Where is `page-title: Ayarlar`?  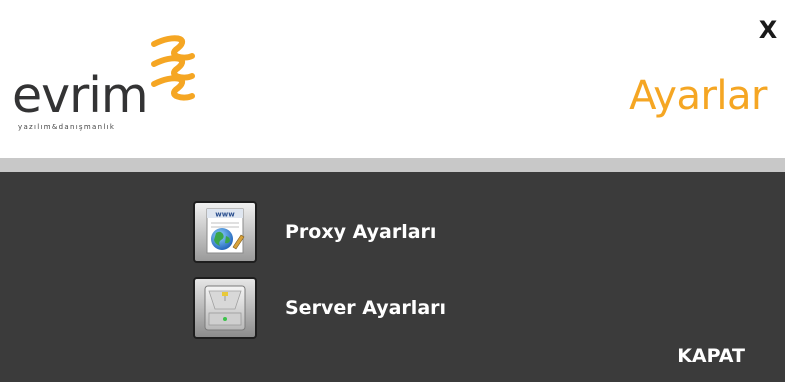 page-title: Ayarlar is located at coordinates (698, 96).